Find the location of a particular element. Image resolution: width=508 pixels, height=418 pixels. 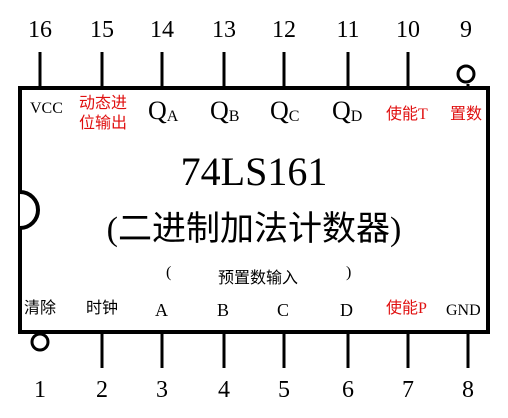

pin-number-15: 15 is located at coordinates (102, 30).